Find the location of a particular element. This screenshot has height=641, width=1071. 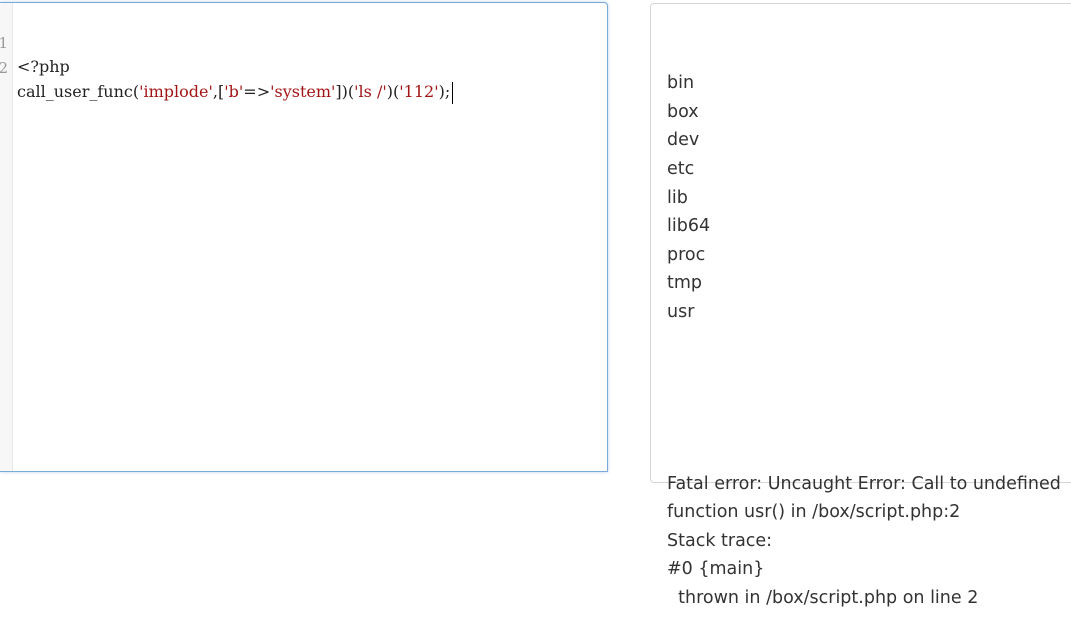

code-token: => is located at coordinates (257, 91).